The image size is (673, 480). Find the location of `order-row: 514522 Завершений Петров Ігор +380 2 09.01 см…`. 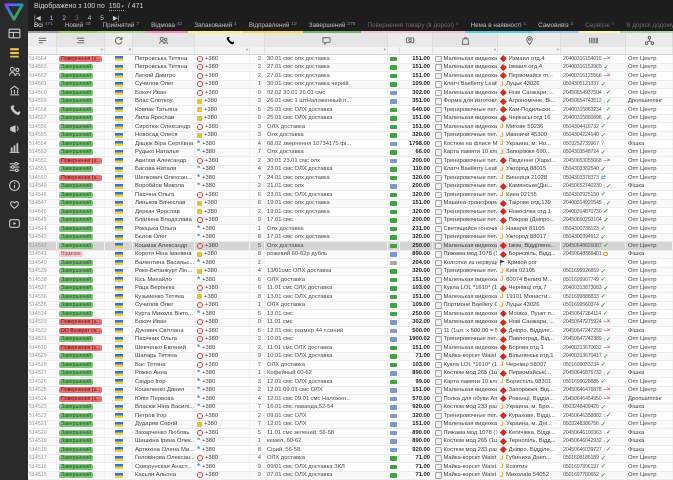

order-row: 514522 Завершений Петров Ігор +380 2 09.01 см… is located at coordinates (350, 416).